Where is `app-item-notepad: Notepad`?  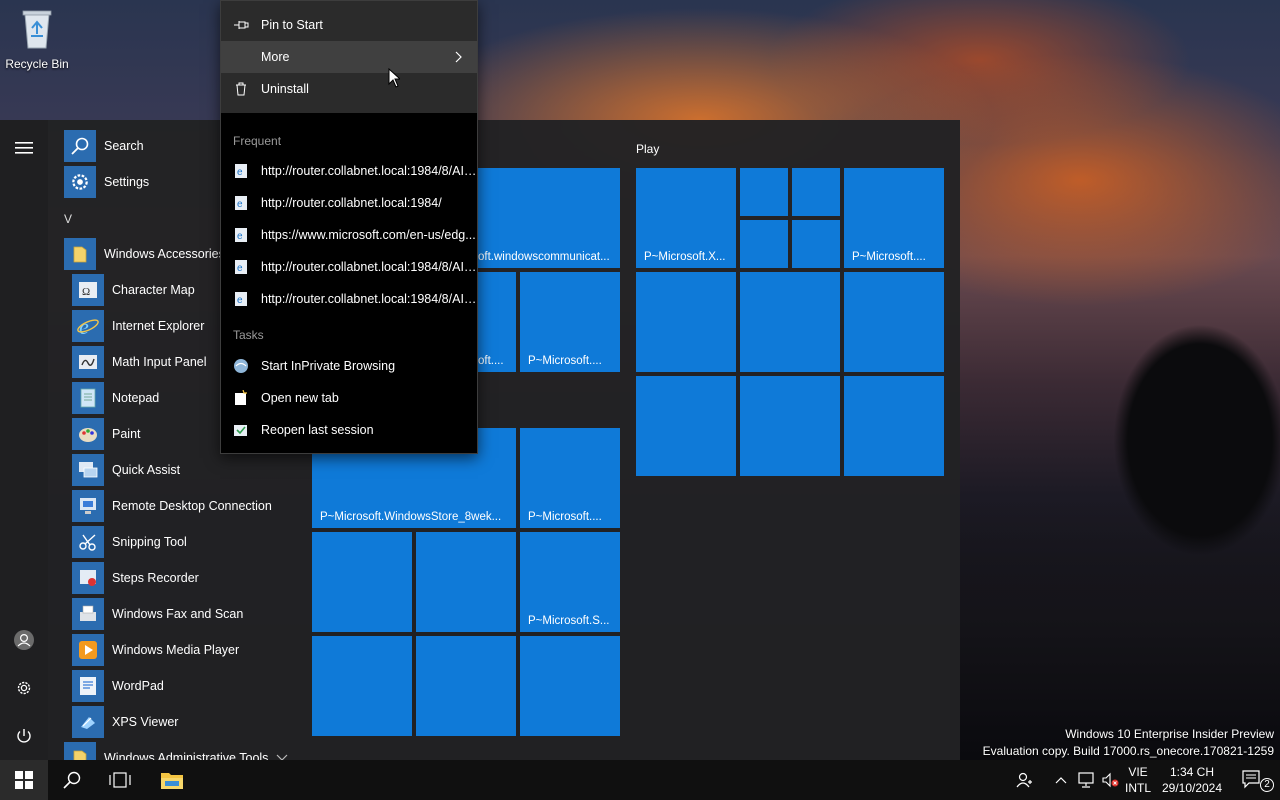
app-item-notepad: Notepad is located at coordinates (115, 398).